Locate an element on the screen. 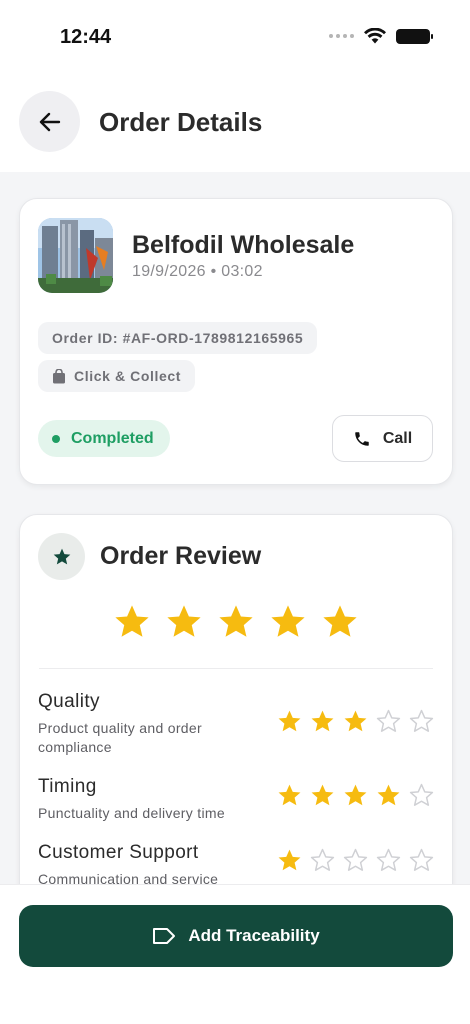 This screenshot has height=1024, width=470. bottom-bar: Add Traceability is located at coordinates (235, 954).